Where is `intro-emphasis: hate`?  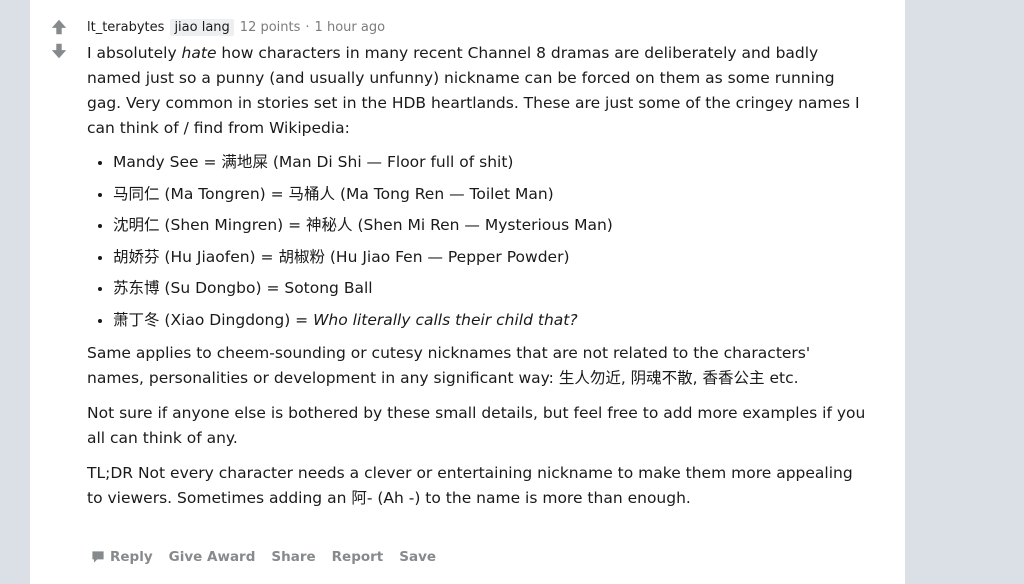
intro-emphasis: hate is located at coordinates (199, 53).